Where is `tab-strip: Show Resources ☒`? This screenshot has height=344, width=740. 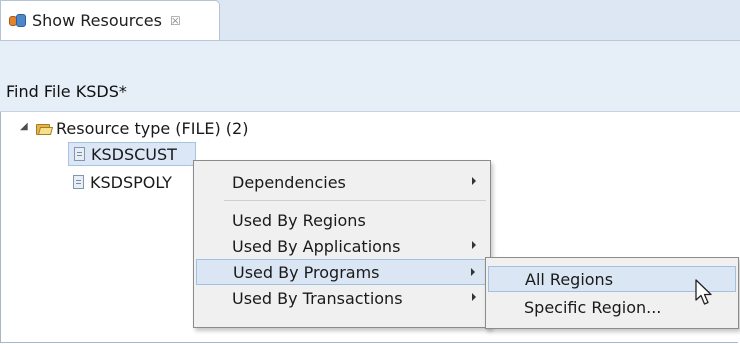
tab-strip: Show Resources ☒ is located at coordinates (370, 20).